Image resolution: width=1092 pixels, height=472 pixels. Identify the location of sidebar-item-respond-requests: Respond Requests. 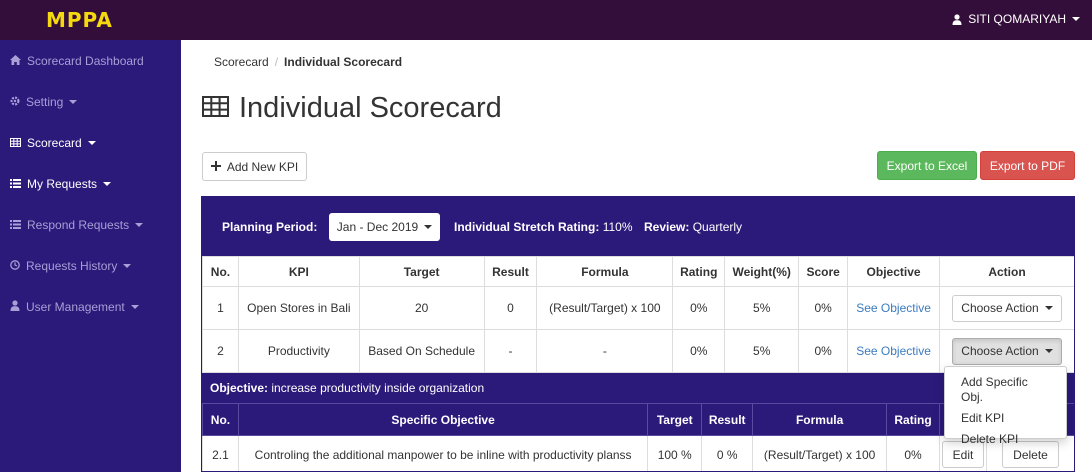
(77, 225).